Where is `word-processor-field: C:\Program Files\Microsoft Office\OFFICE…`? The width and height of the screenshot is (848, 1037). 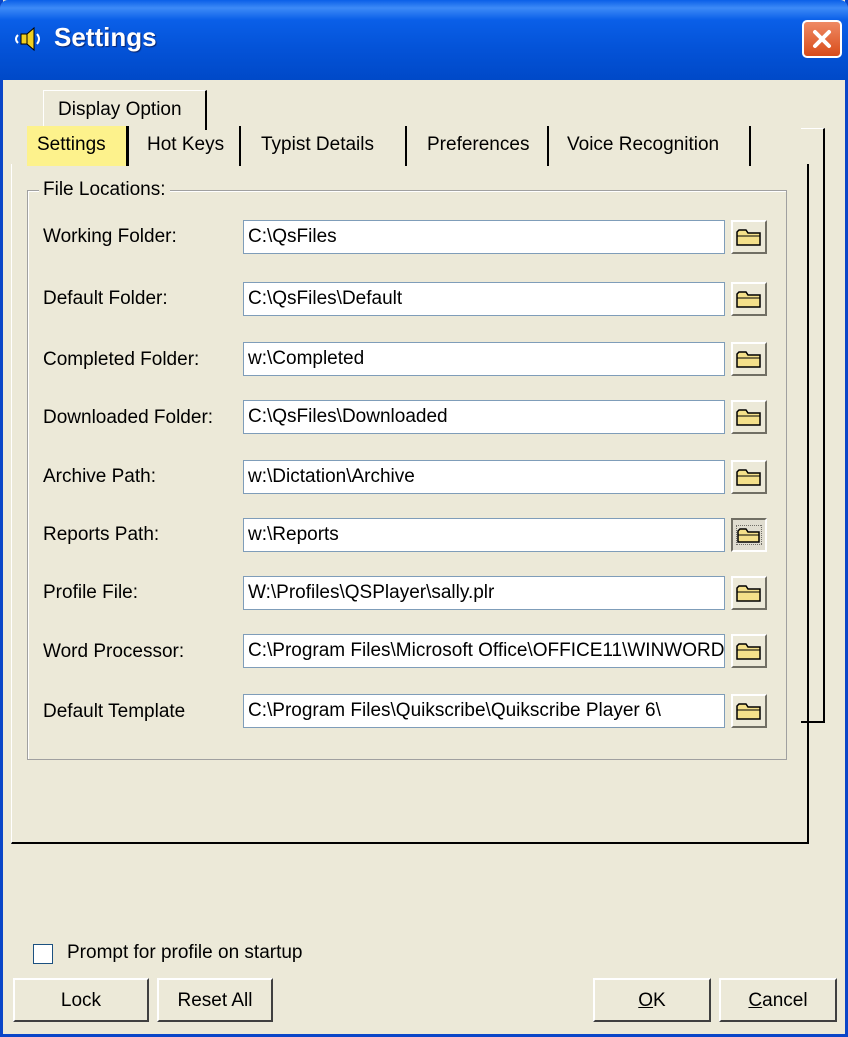 word-processor-field: C:\Program Files\Microsoft Office\OFFICE… is located at coordinates (484, 651).